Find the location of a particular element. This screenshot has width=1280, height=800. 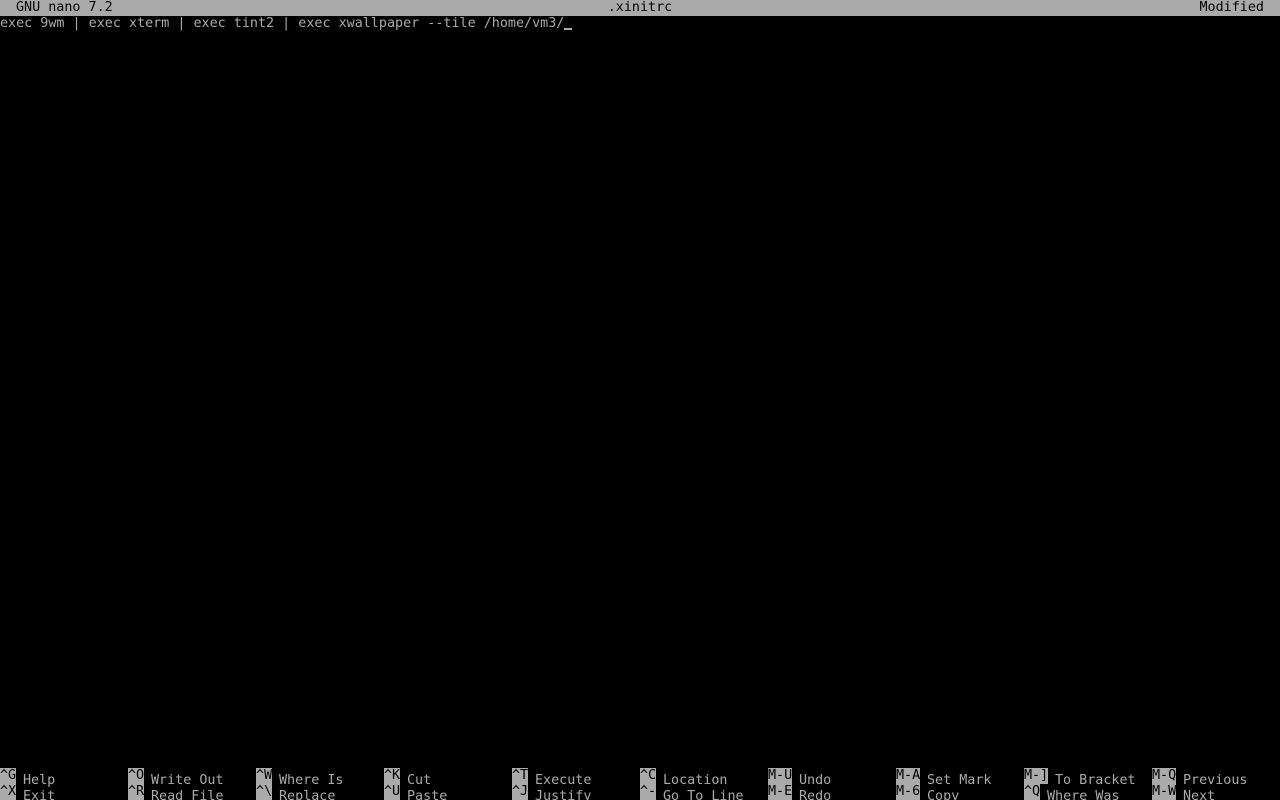

shortcut-key: ^J is located at coordinates (520, 792).